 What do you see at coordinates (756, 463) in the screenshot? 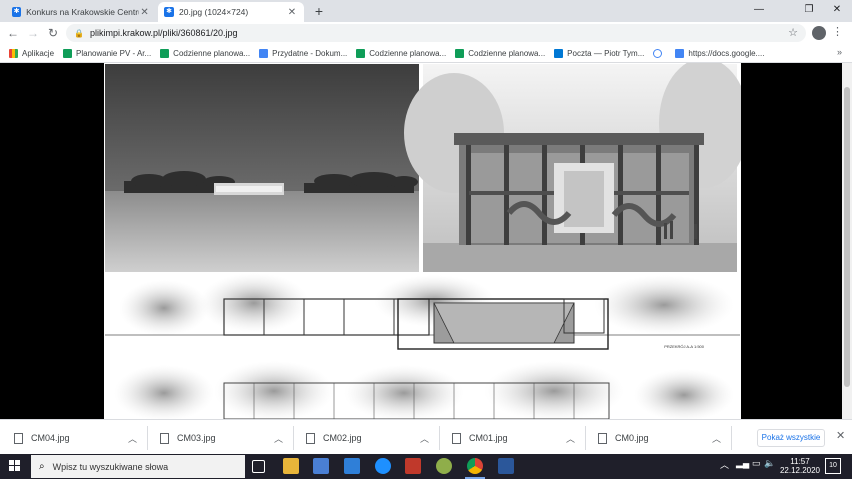
I see `battery-icon: ▭` at bounding box center [756, 463].